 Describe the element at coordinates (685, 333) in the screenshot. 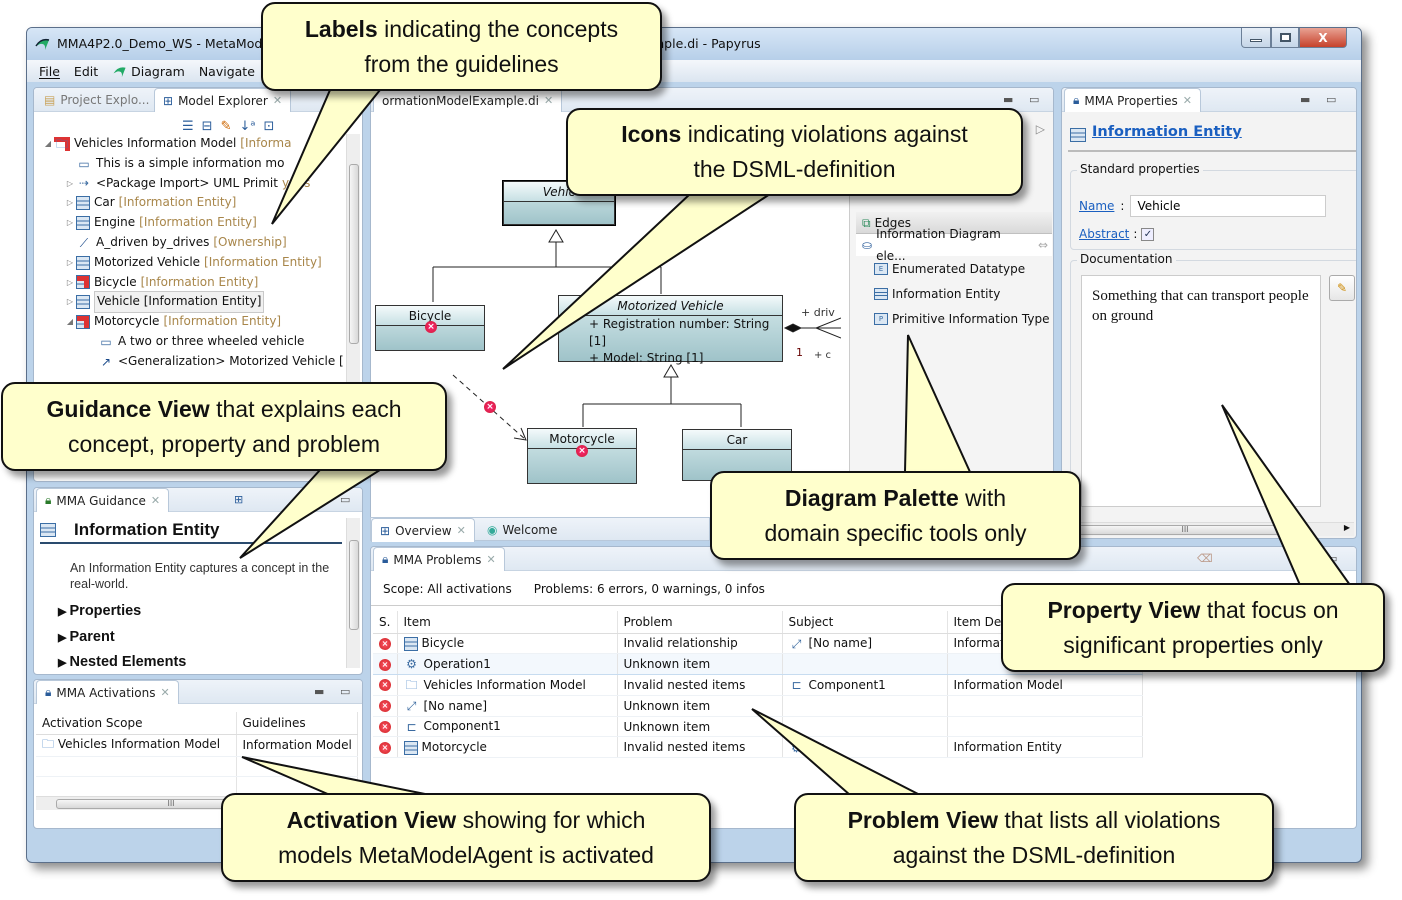

I see `attribute-item: + Registration number: String [1]` at that location.